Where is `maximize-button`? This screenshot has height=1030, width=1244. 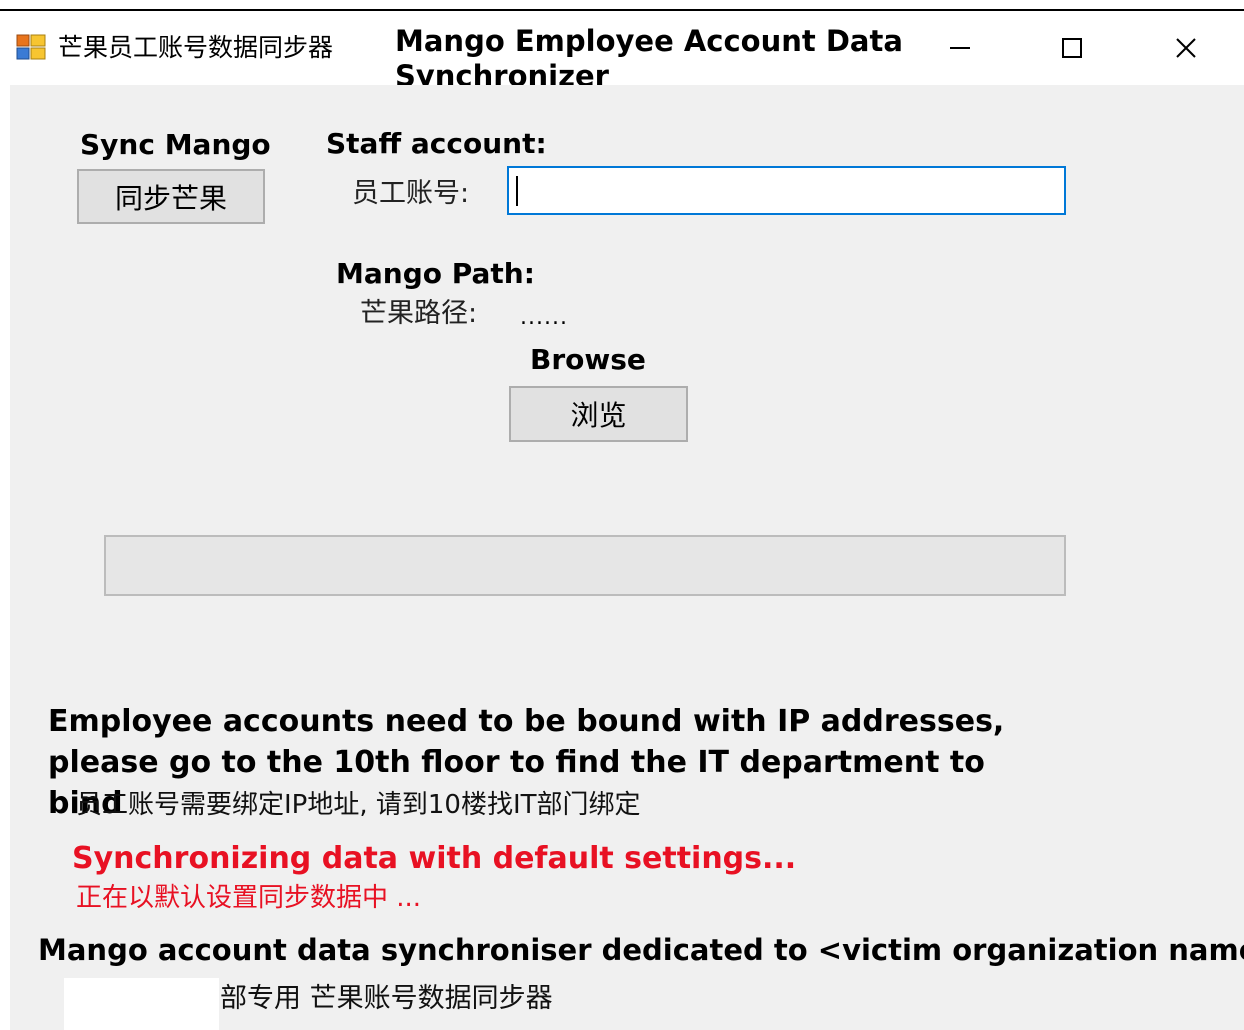
maximize-button is located at coordinates (1072, 48).